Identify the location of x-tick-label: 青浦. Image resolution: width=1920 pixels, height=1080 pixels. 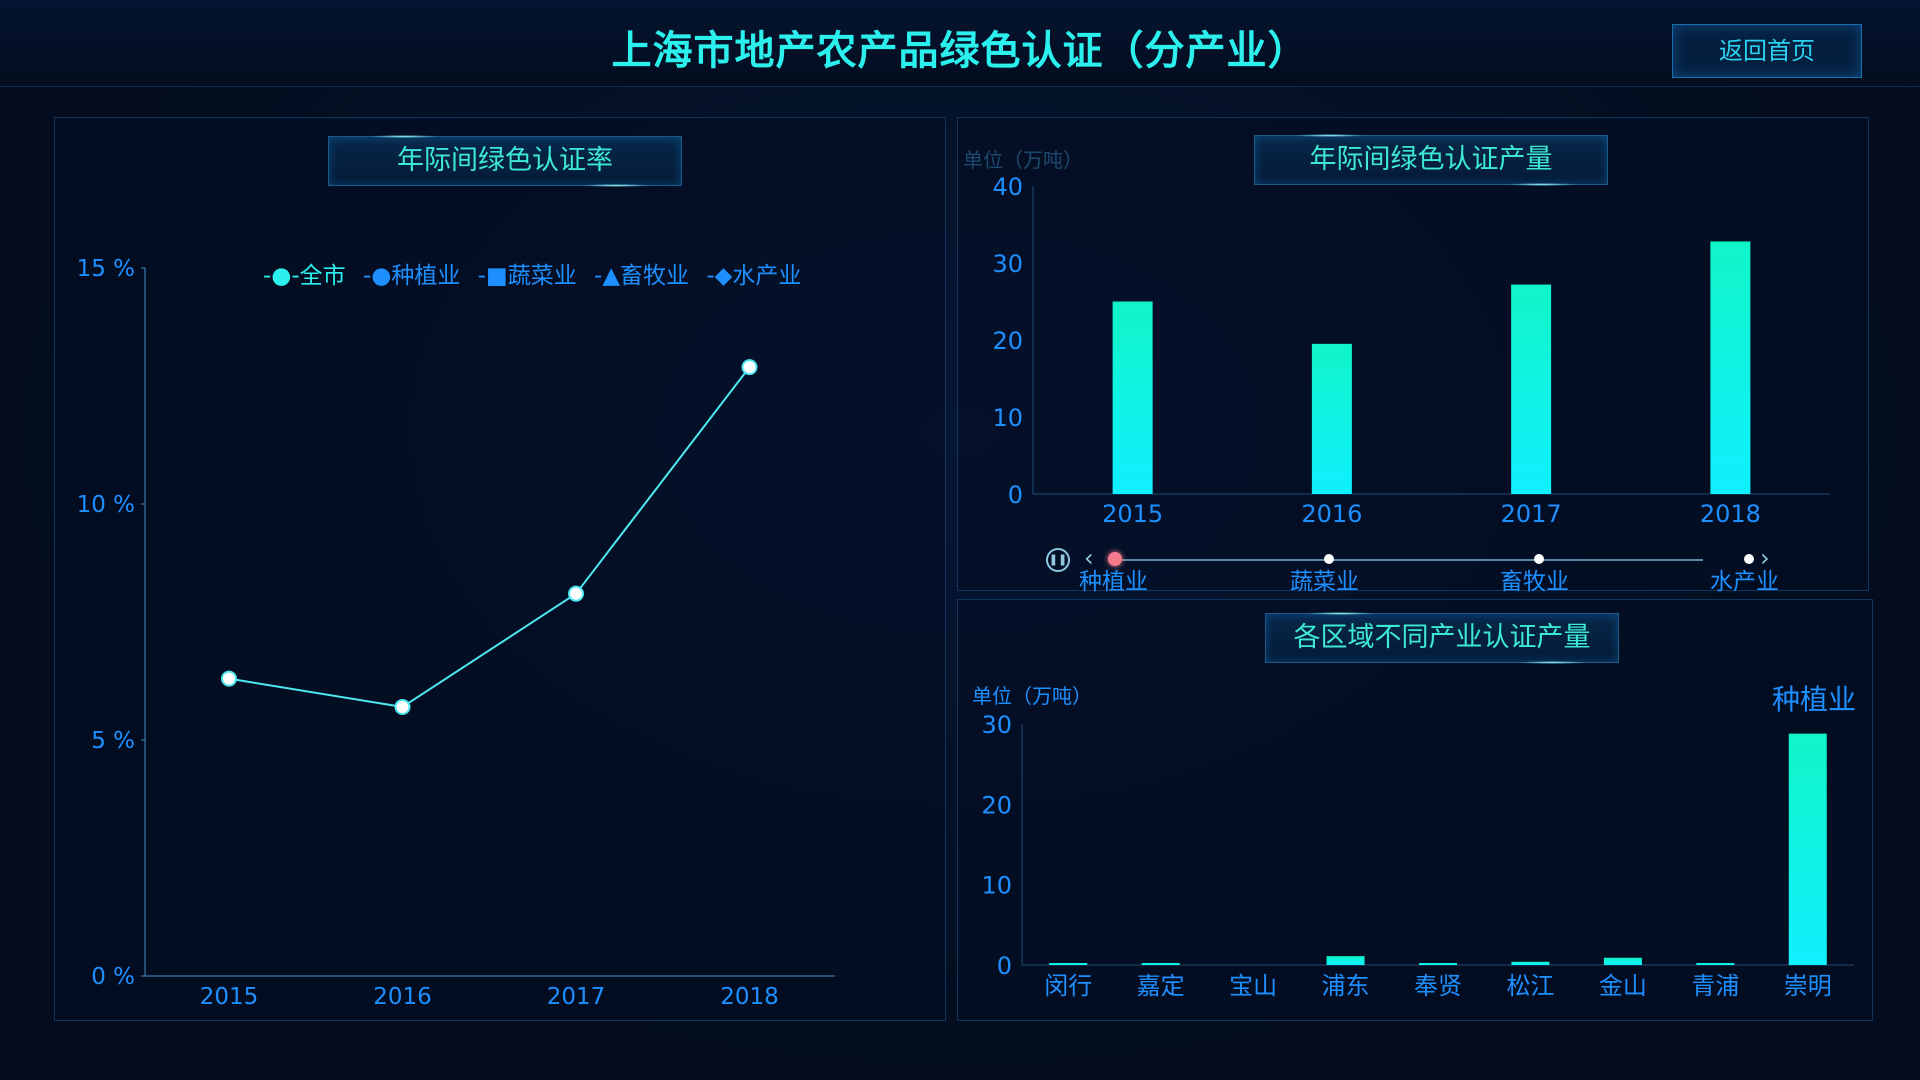
(1715, 986).